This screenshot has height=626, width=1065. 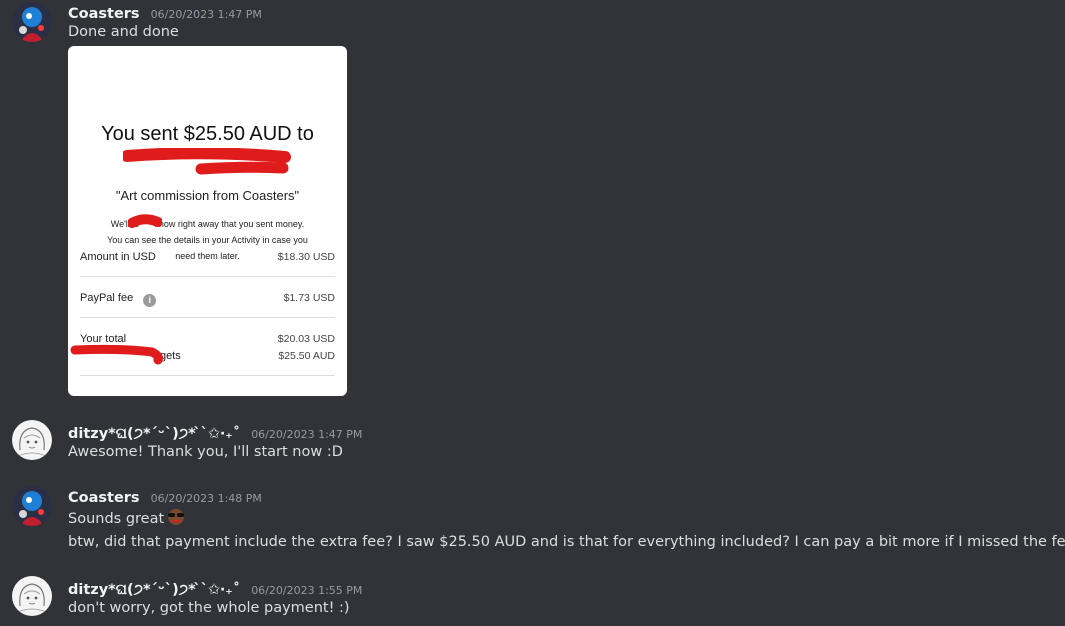 I want to click on message-text: Awesome! Thank you, I'll start now :D, so click(x=205, y=452).